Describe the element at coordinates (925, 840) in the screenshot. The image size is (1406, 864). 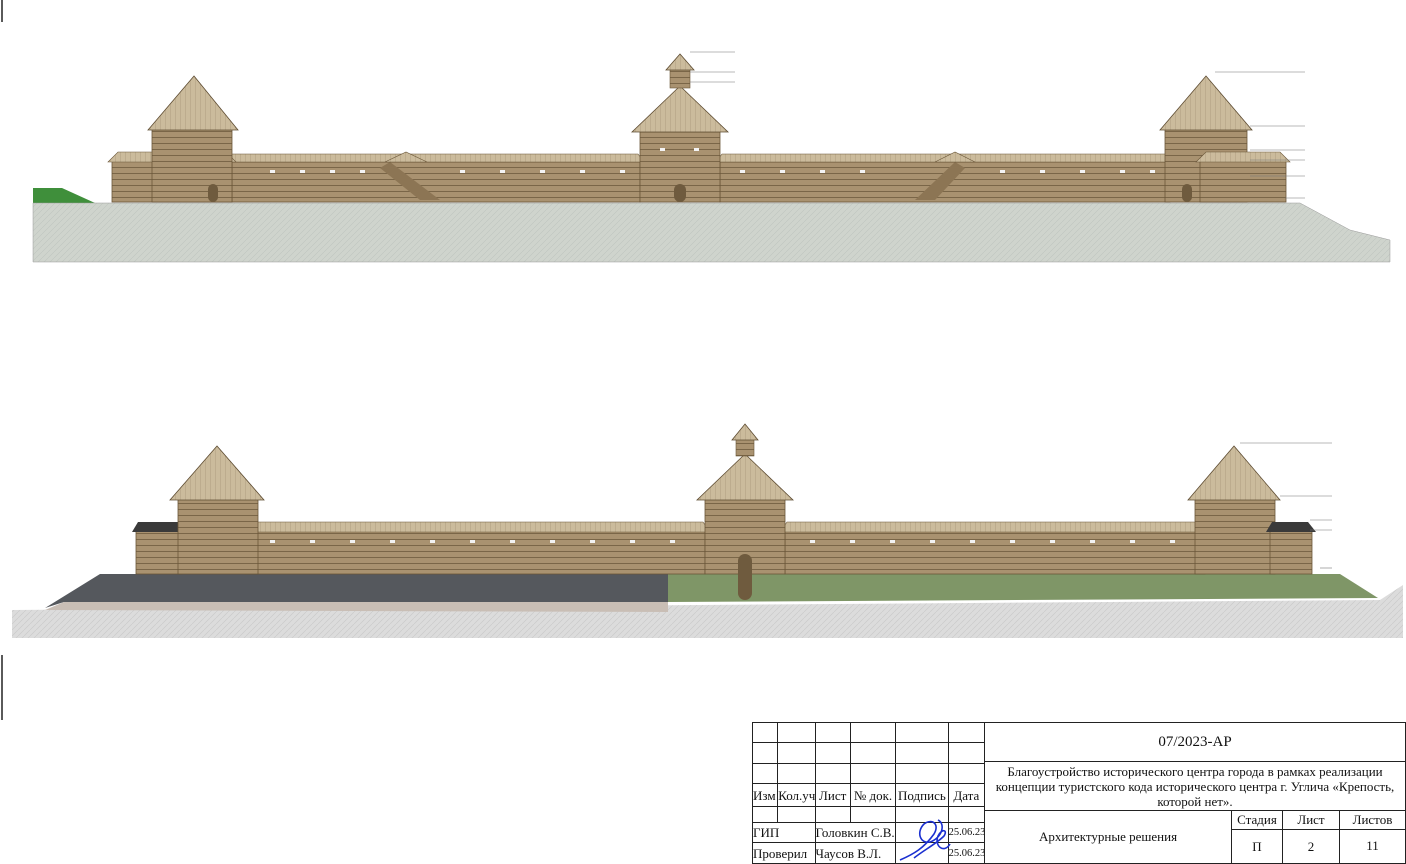
I see `signature-icon` at that location.